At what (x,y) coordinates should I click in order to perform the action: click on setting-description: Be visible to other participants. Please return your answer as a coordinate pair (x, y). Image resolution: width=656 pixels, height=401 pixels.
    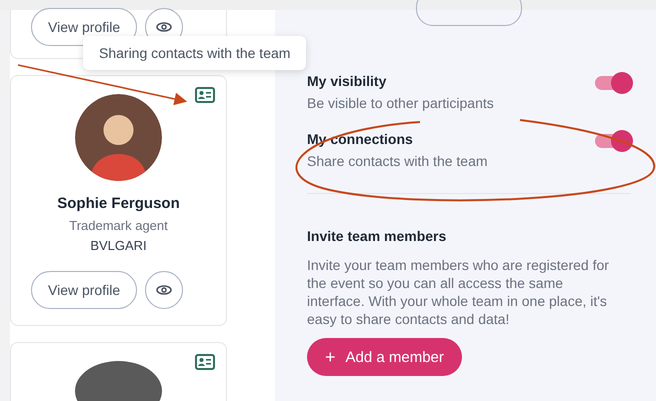
    Looking at the image, I should click on (400, 103).